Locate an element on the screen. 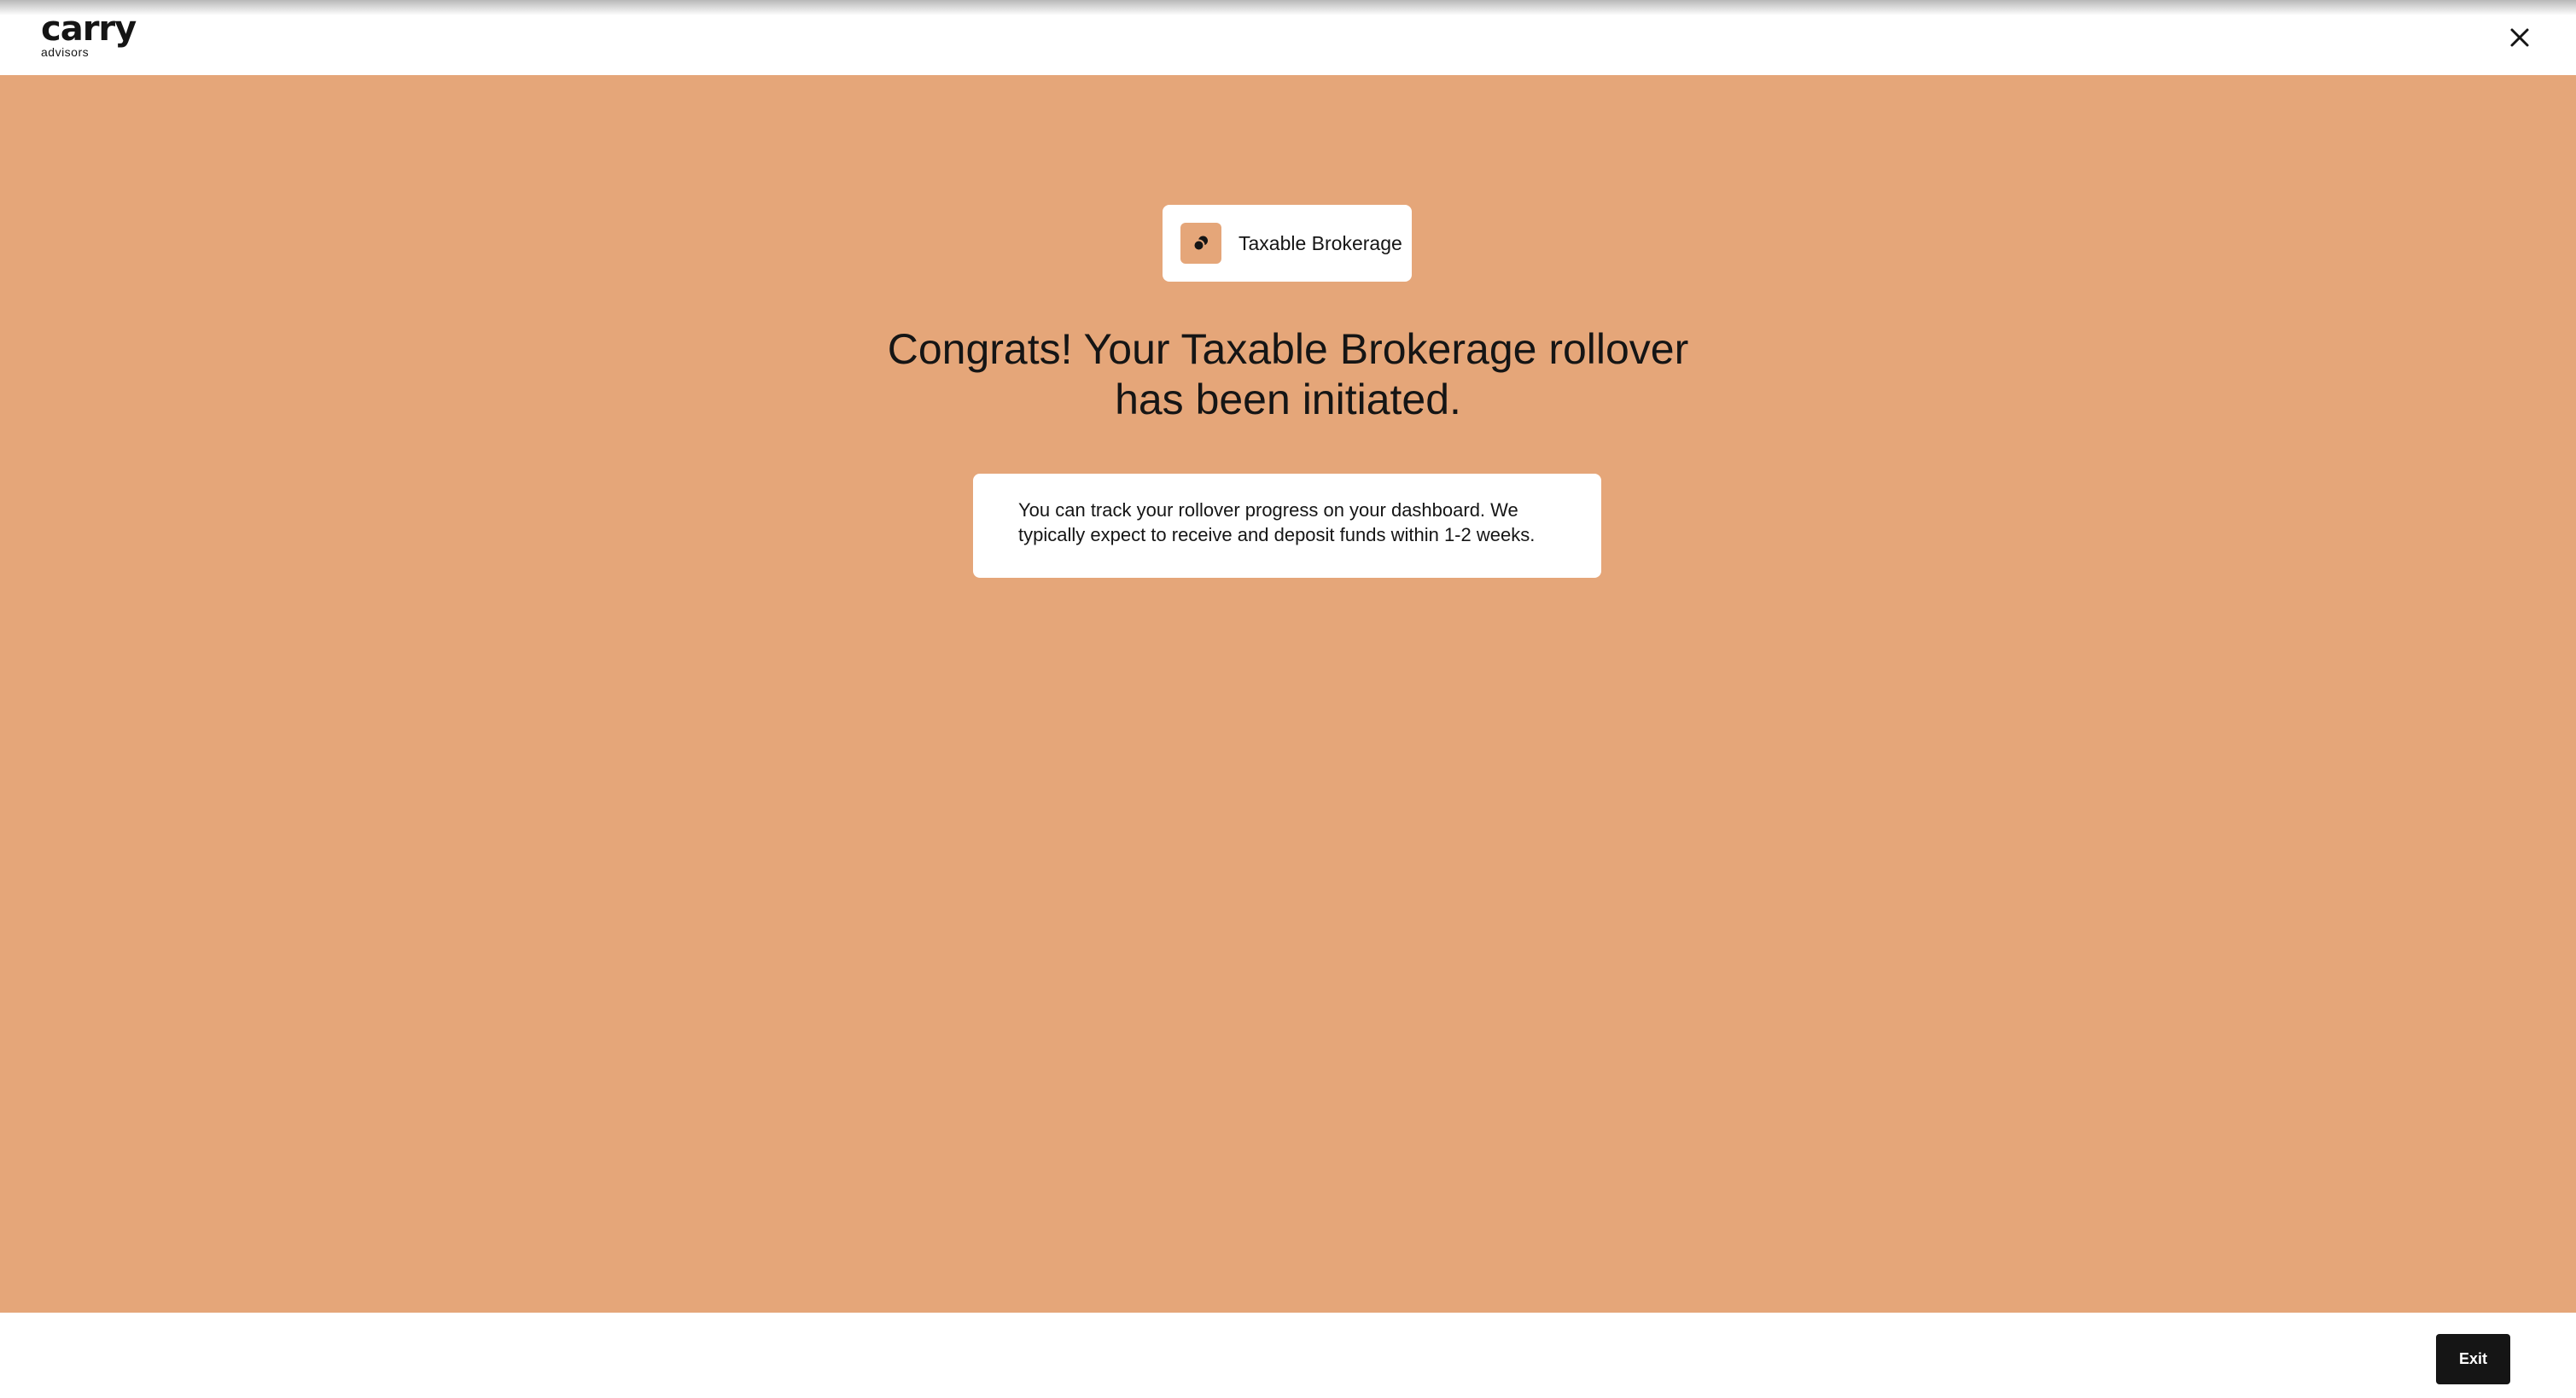  close-icon is located at coordinates (2519, 37).